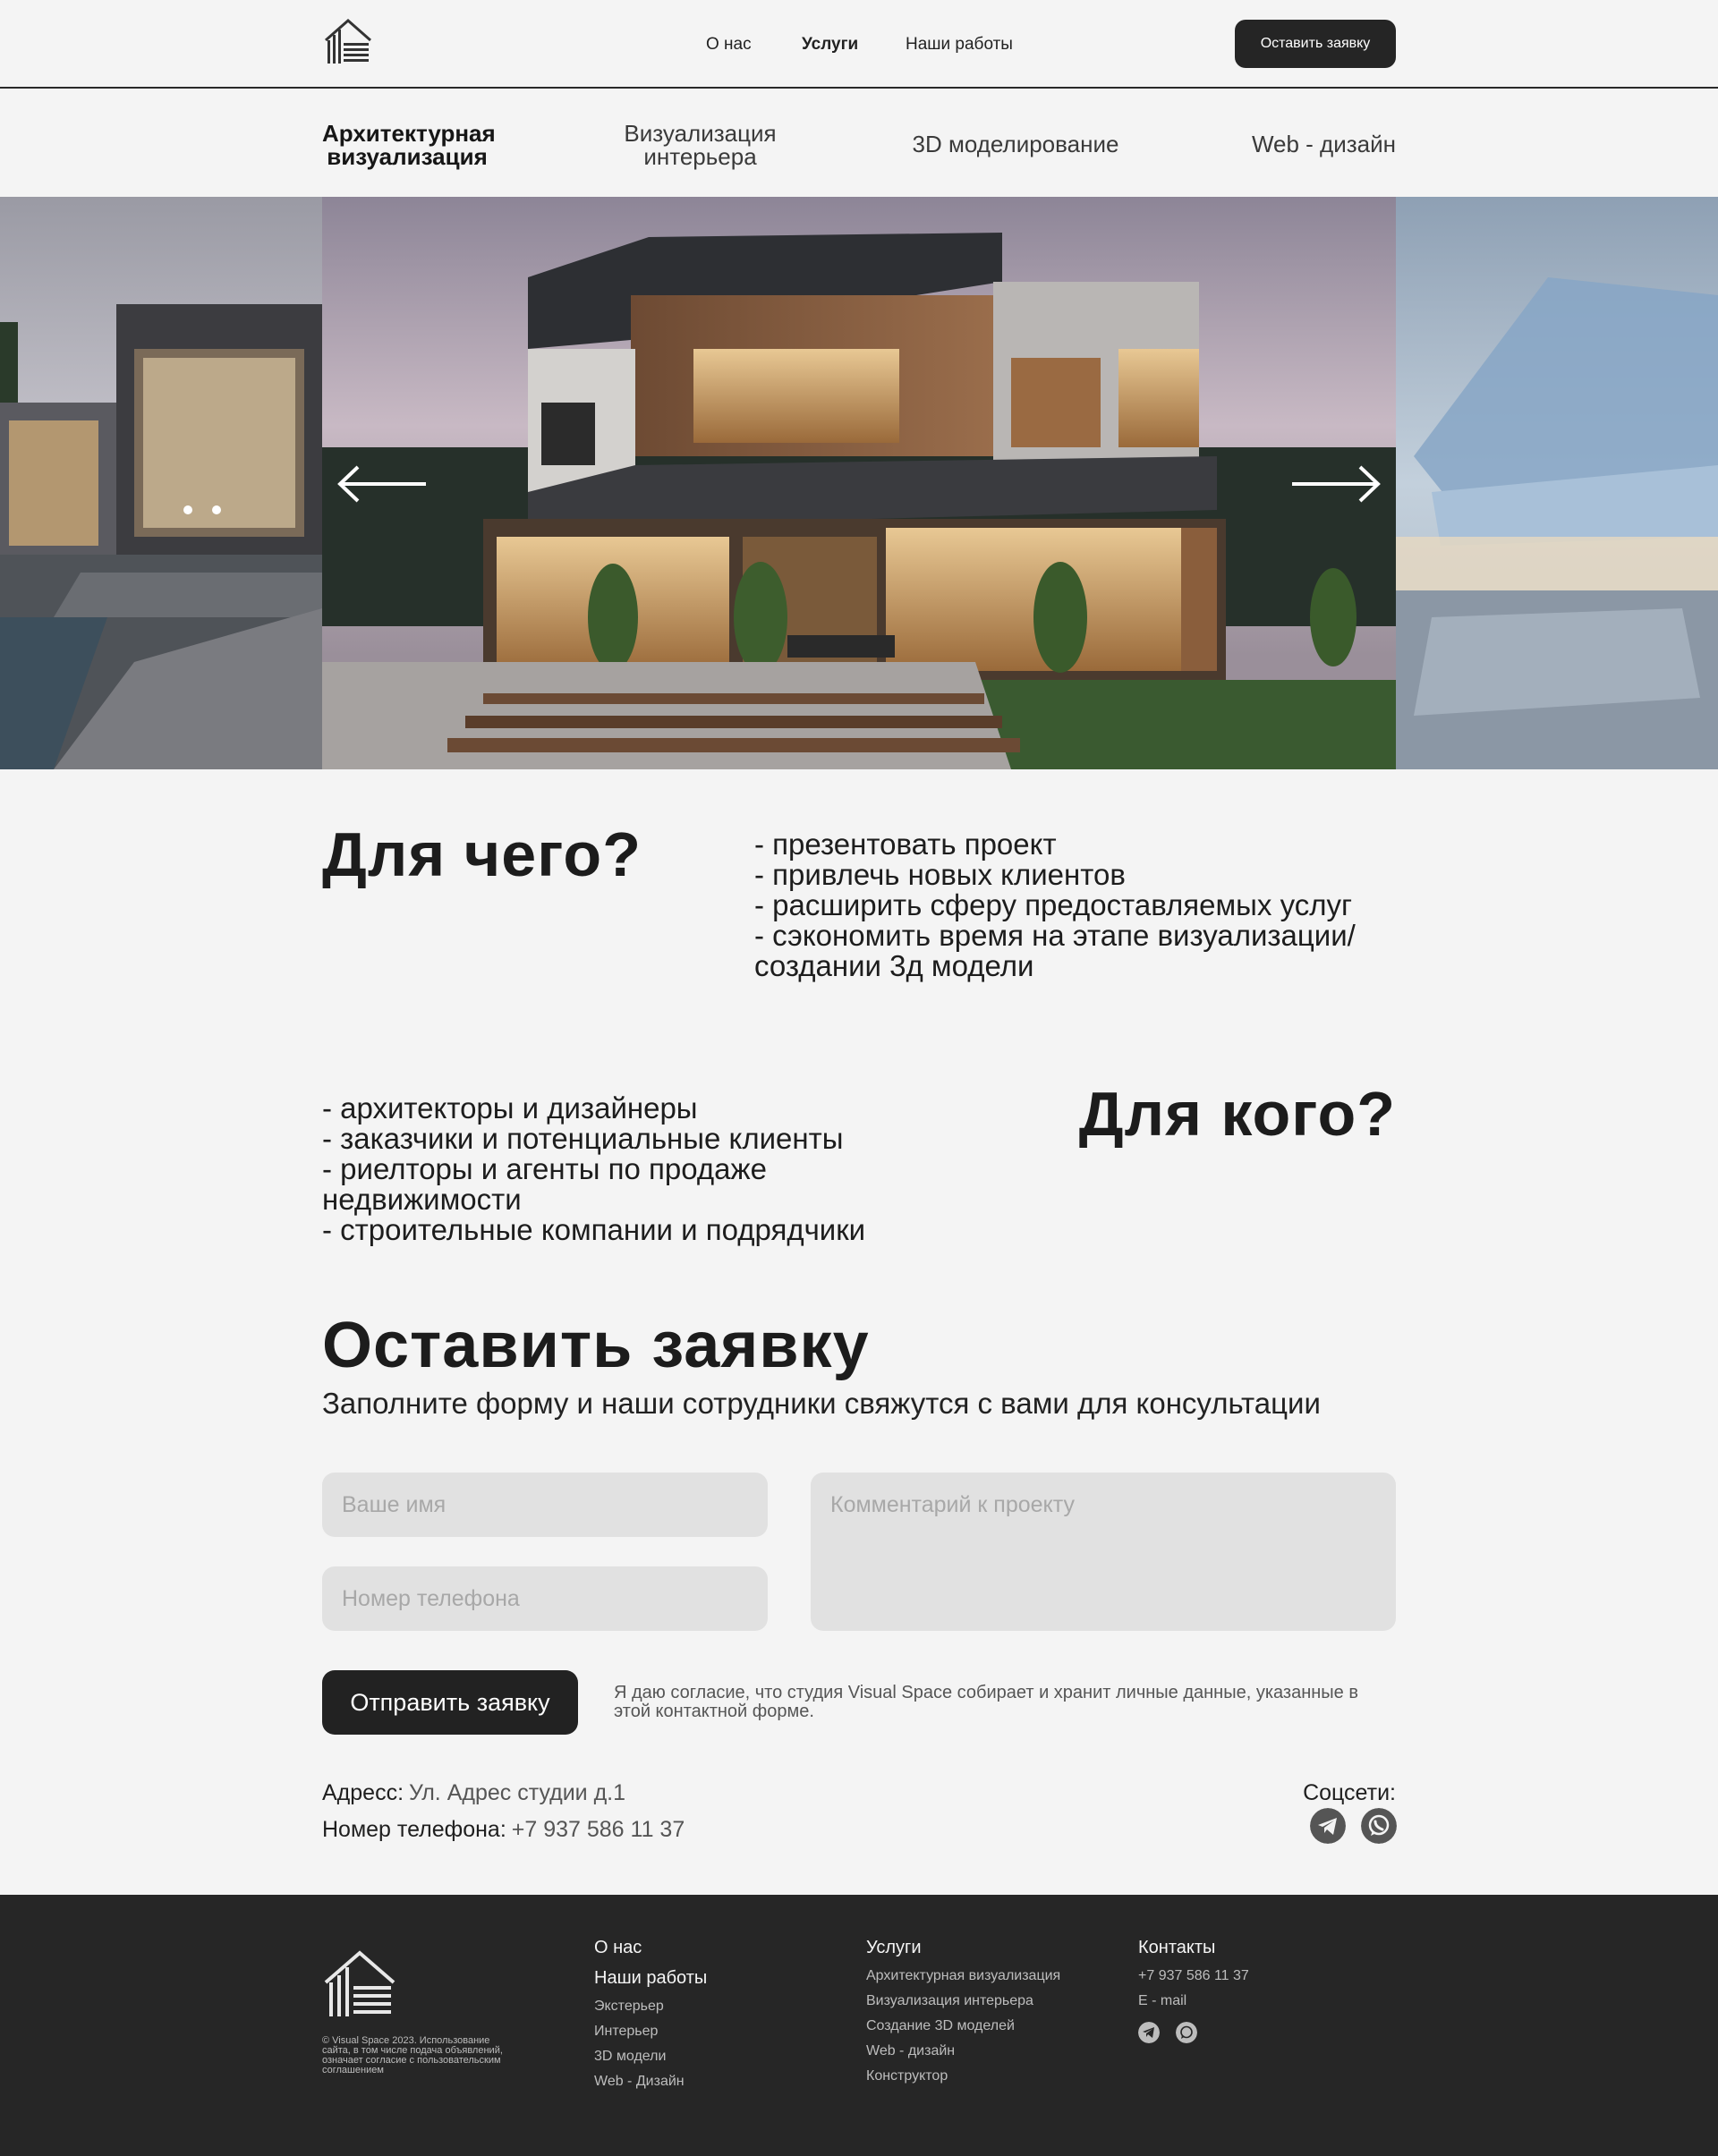  Describe the element at coordinates (650, 2007) in the screenshot. I see `footer-link: Экстерьер` at that location.